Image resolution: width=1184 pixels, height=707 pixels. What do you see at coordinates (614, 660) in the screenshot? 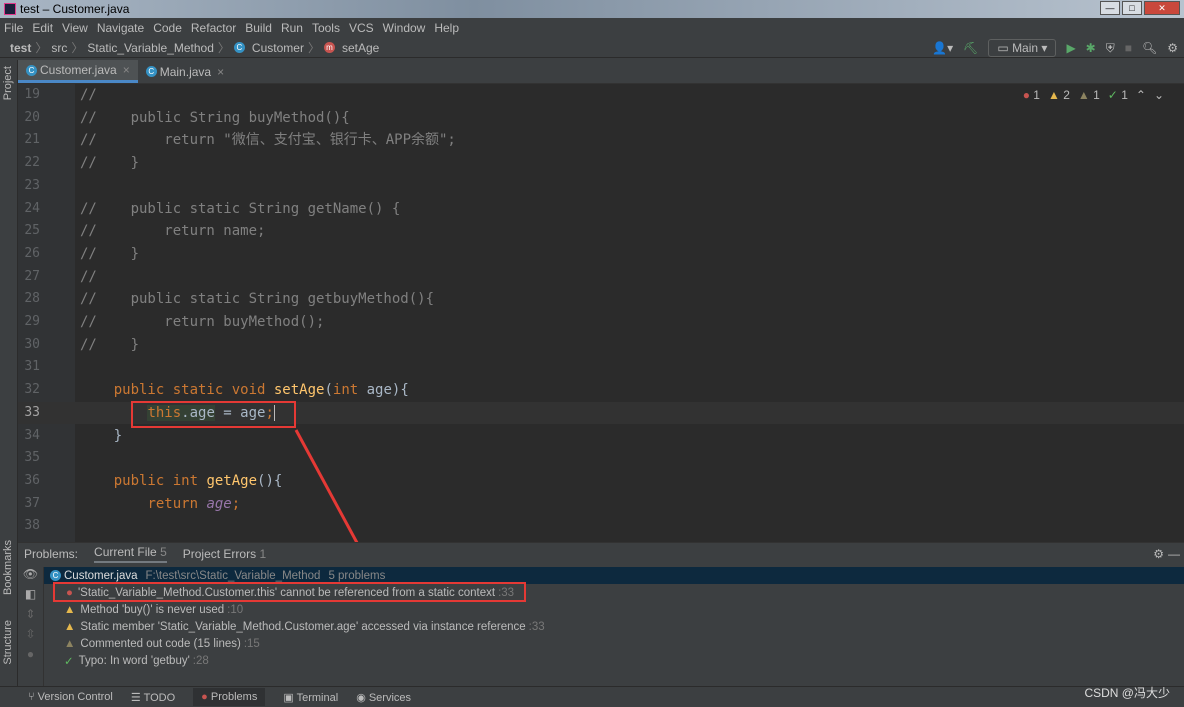
I see `problem-item: ✓ Typo: In word 'getbuy':28` at bounding box center [614, 660].